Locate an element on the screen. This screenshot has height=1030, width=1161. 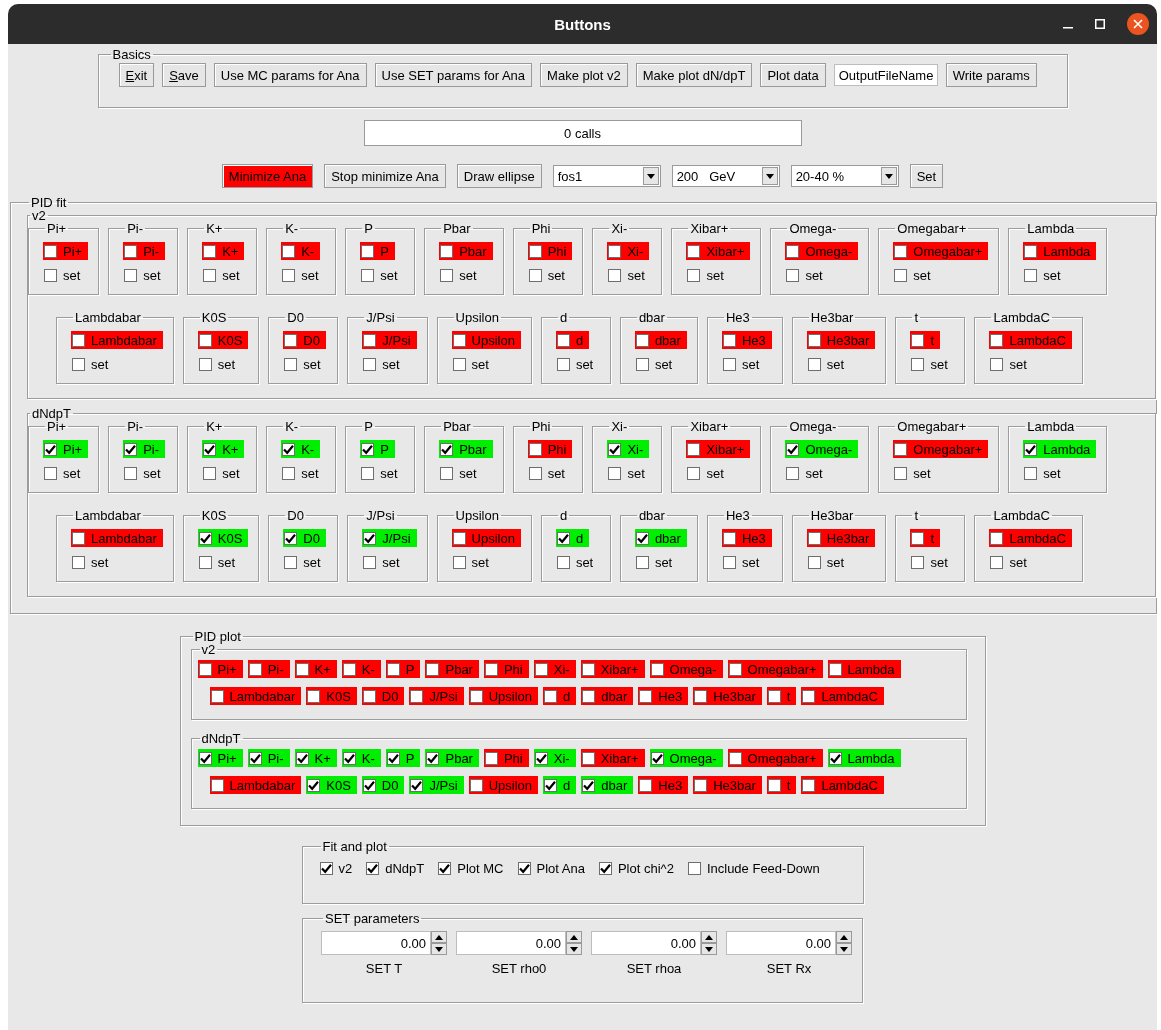
toolbar-button: Use SET params for Ana is located at coordinates (453, 75).